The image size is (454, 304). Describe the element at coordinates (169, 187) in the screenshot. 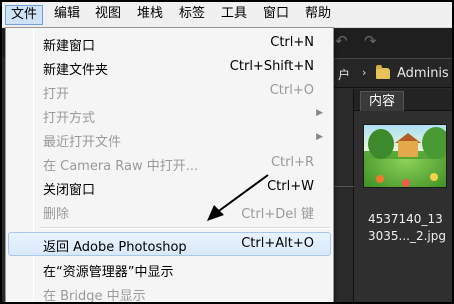

I see `menu-item-close-window: 关闭窗口 Ctrl+W` at that location.